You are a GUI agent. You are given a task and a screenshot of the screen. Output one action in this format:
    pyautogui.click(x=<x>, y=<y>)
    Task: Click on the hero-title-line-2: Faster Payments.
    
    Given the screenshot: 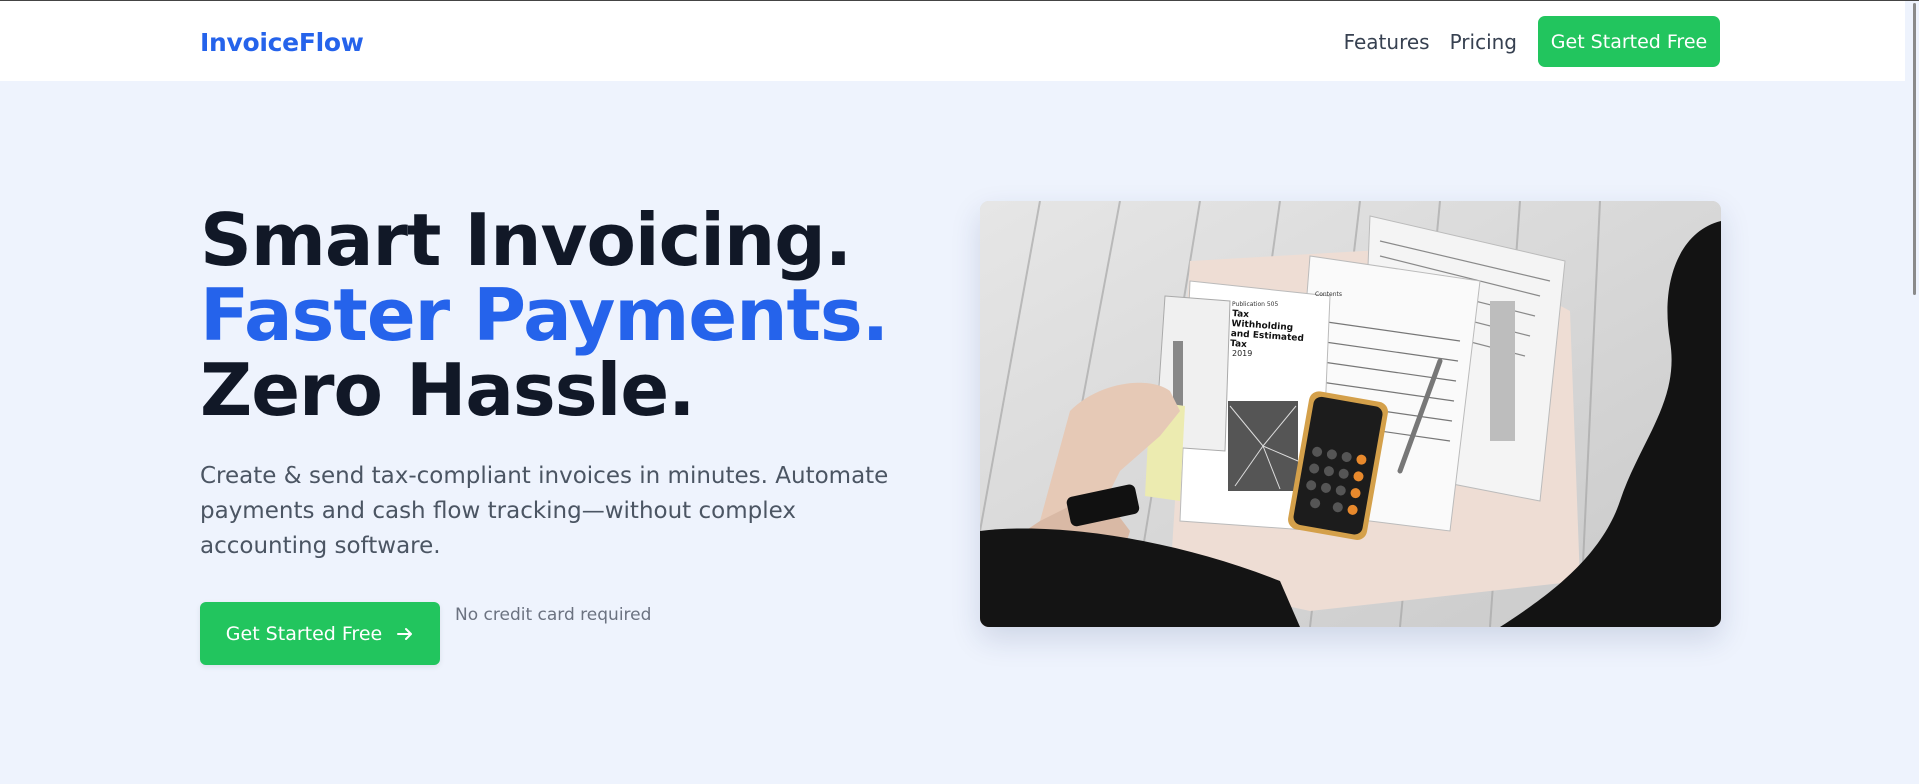 What is the action you would take?
    pyautogui.click(x=544, y=315)
    